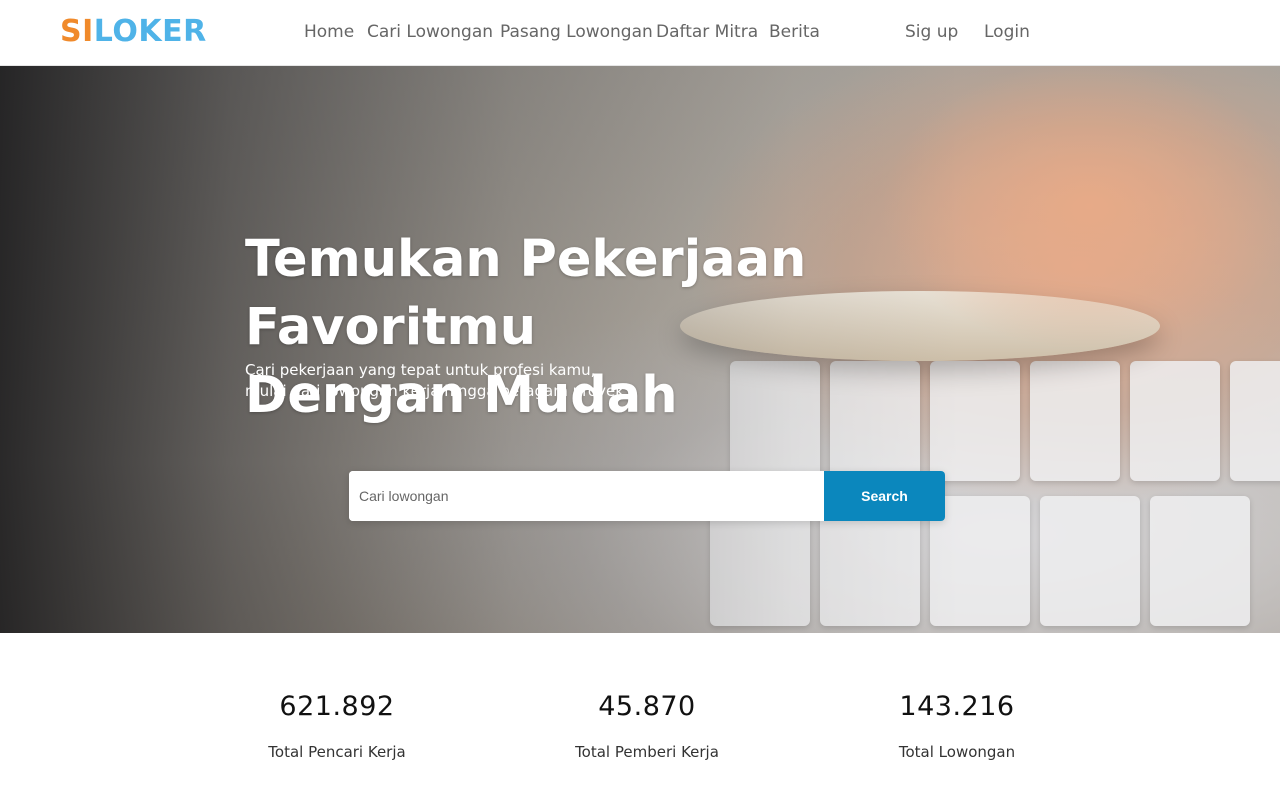 The width and height of the screenshot is (1280, 802). I want to click on stat-value: 621.892, so click(337, 706).